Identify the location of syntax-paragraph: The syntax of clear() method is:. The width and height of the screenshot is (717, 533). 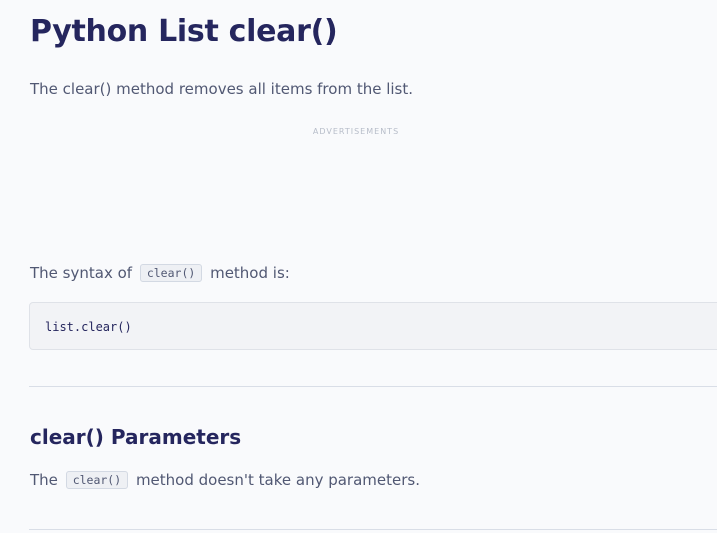
(160, 273).